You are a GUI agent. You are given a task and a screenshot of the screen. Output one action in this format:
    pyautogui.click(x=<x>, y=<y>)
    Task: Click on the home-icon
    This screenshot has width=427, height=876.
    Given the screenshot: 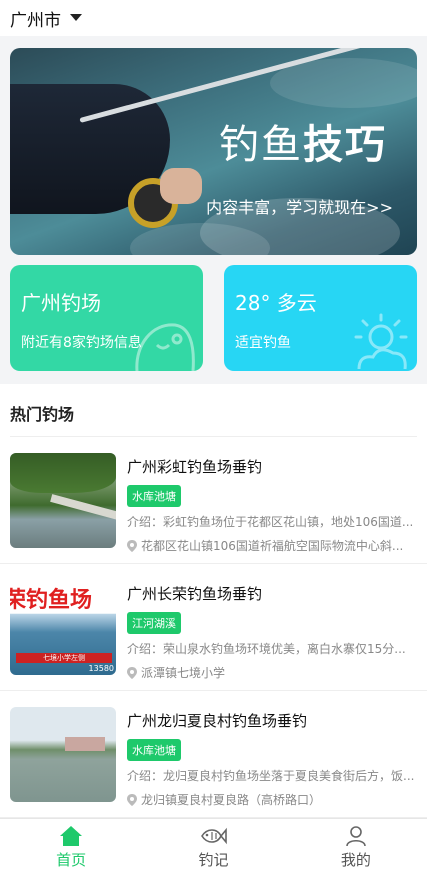 What is the action you would take?
    pyautogui.click(x=71, y=836)
    